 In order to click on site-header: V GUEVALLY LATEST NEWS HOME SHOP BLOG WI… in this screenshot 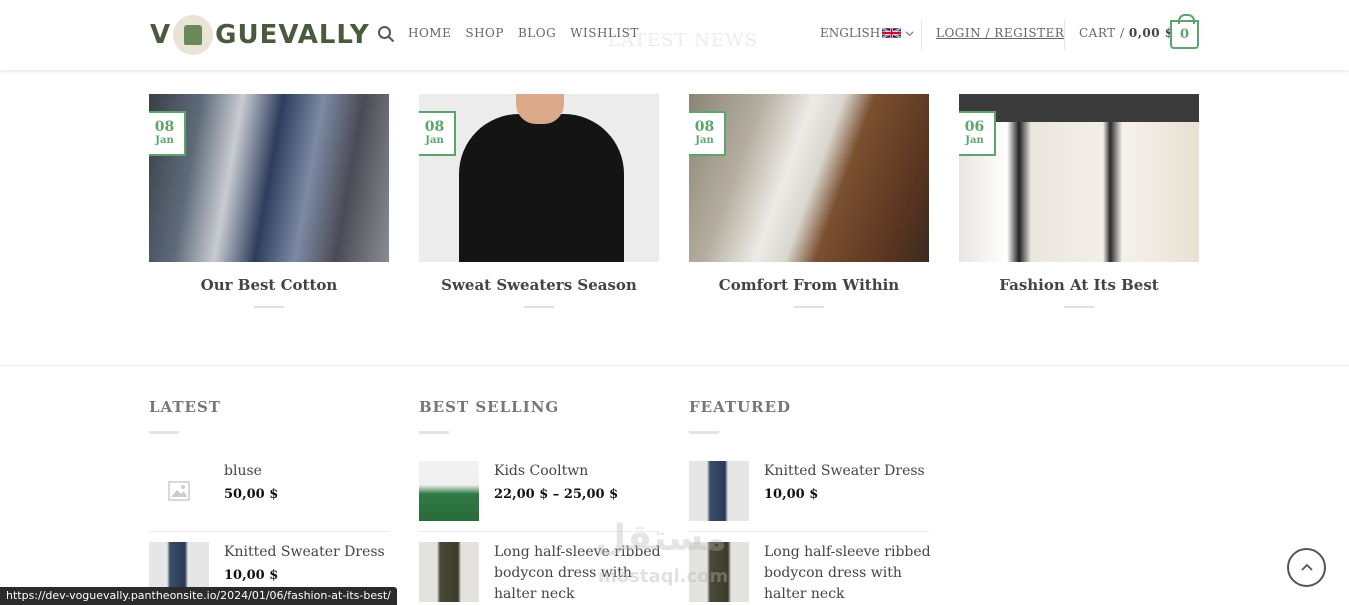, I will do `click(674, 35)`.